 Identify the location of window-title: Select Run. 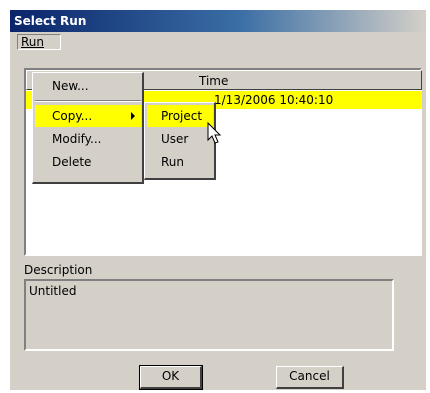
(218, 21).